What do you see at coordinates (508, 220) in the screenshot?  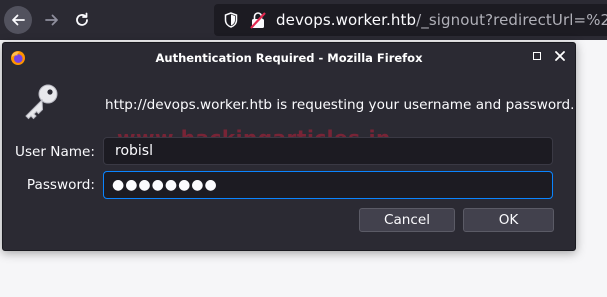 I see `ok-button: OK` at bounding box center [508, 220].